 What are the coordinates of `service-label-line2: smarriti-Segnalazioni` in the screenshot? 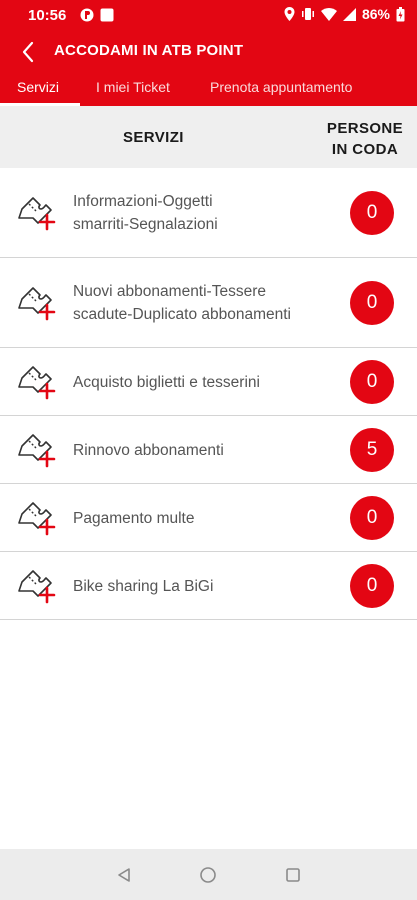 It's located at (145, 224).